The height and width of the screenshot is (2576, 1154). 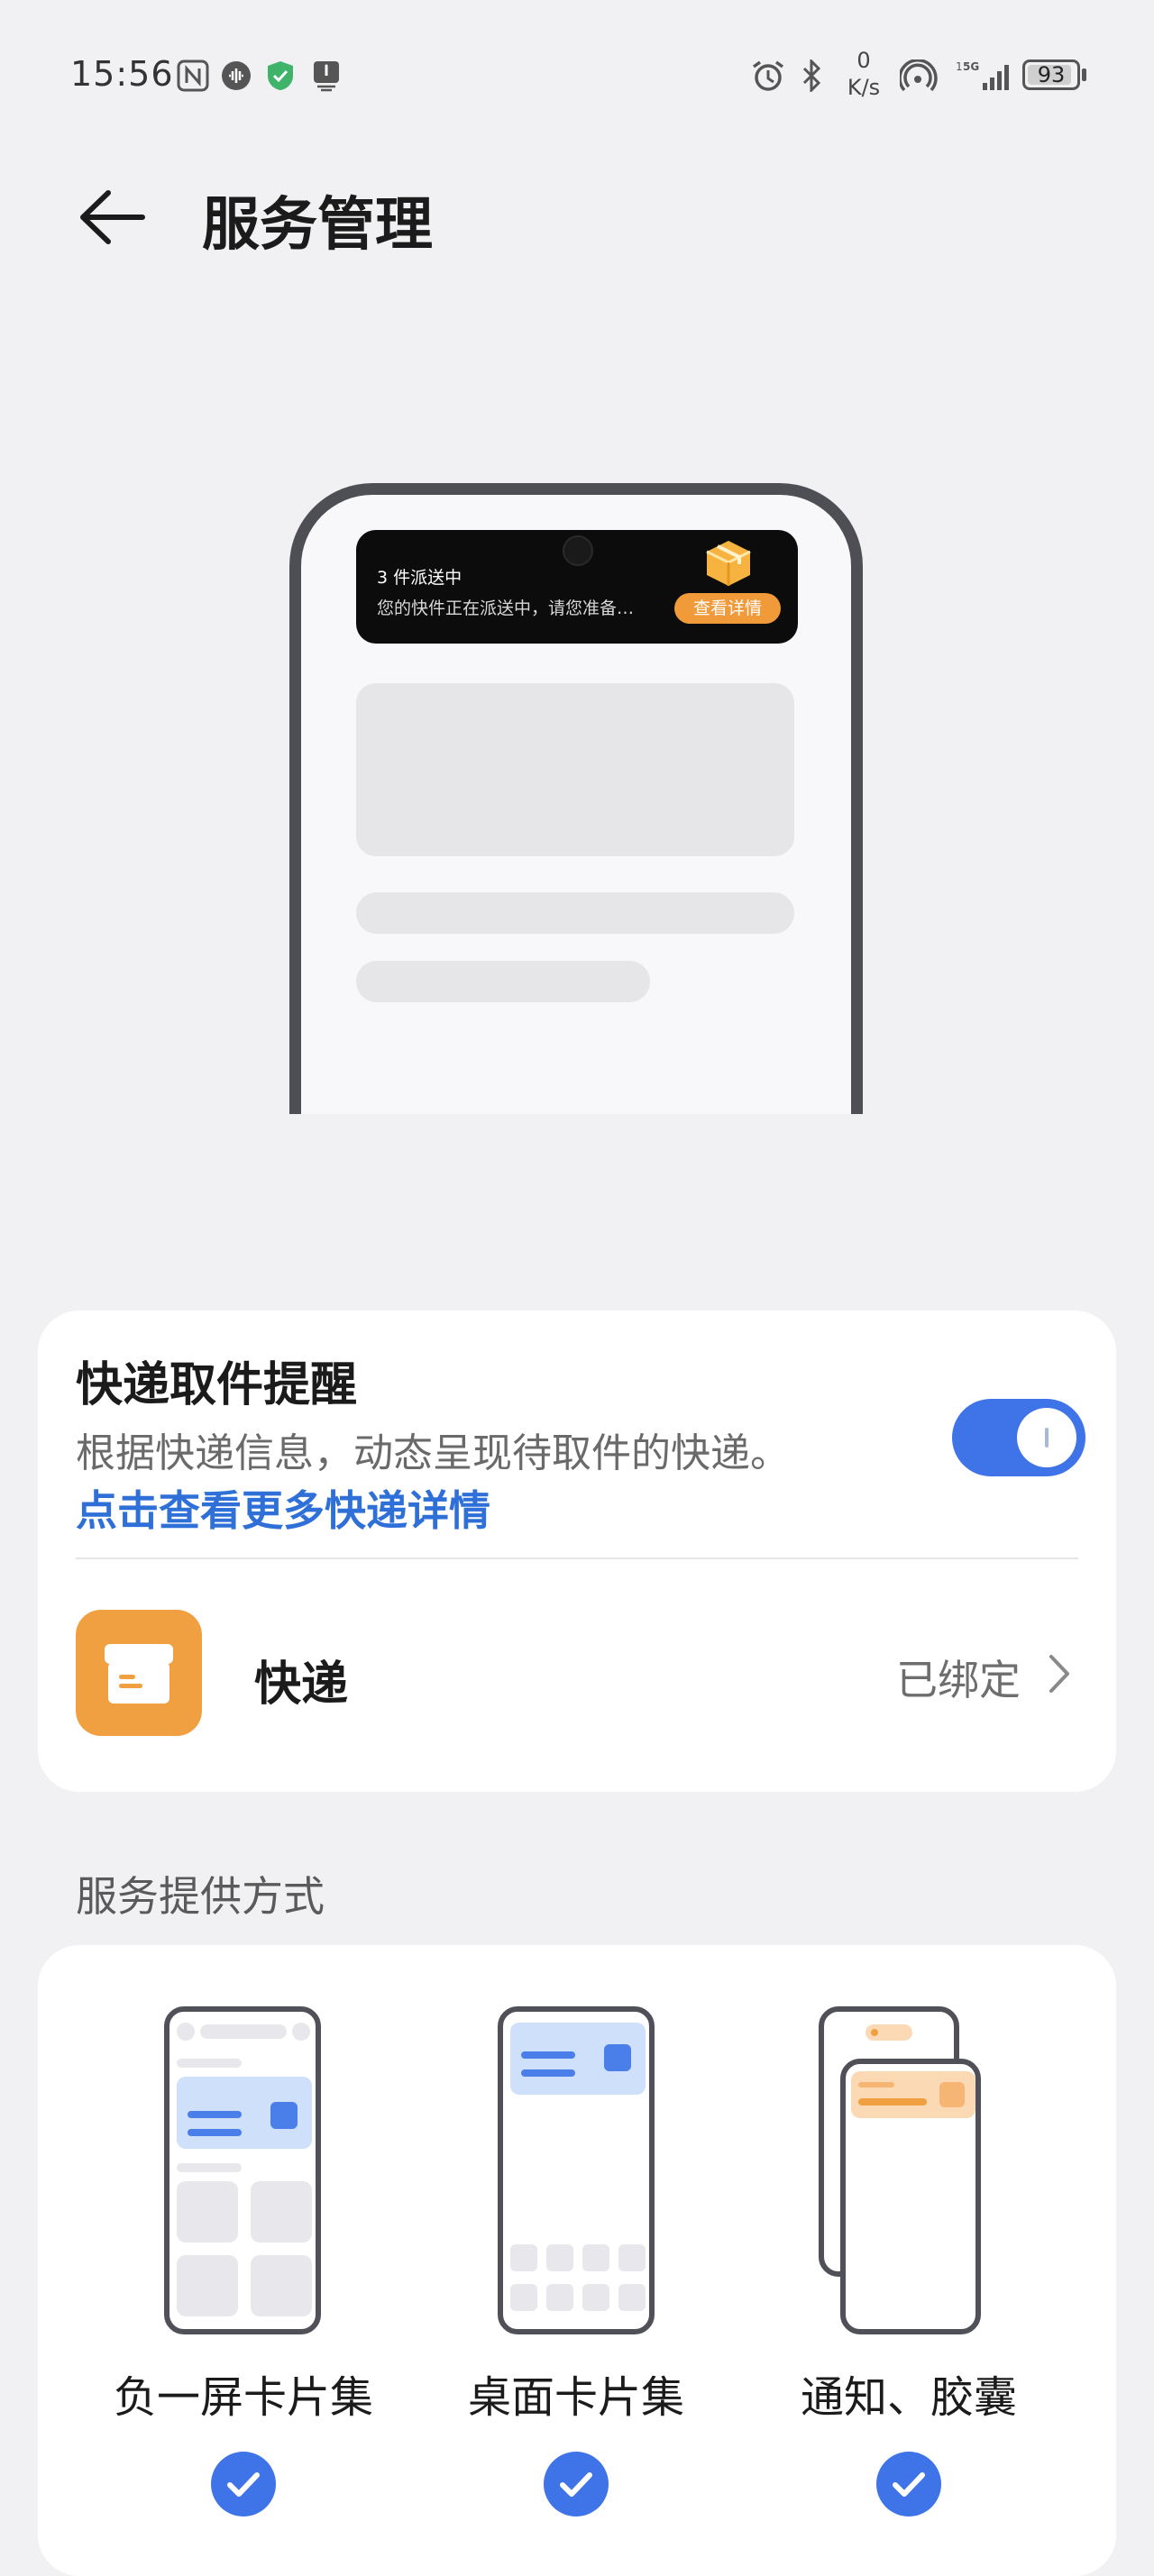 What do you see at coordinates (420, 578) in the screenshot?
I see `island-title: 3 件派送中` at bounding box center [420, 578].